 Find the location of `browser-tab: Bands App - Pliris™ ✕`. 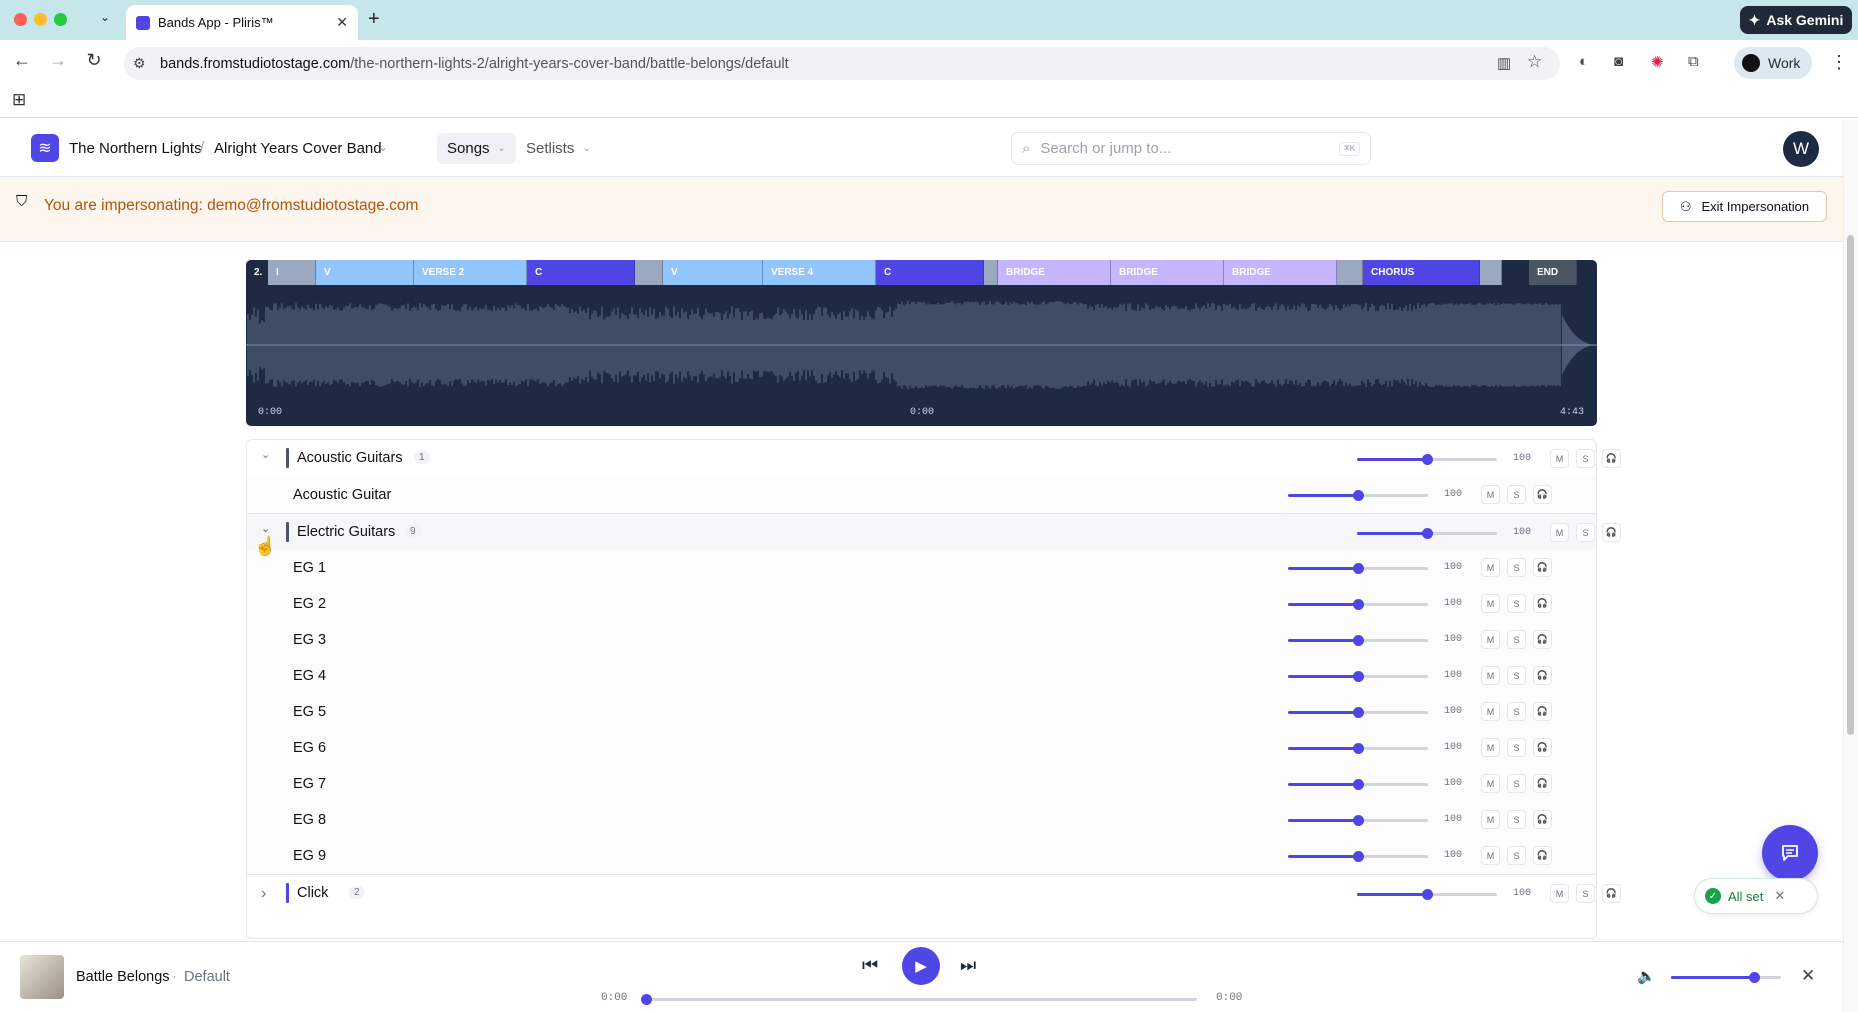

browser-tab: Bands App - Pliris™ ✕ is located at coordinates (242, 22).